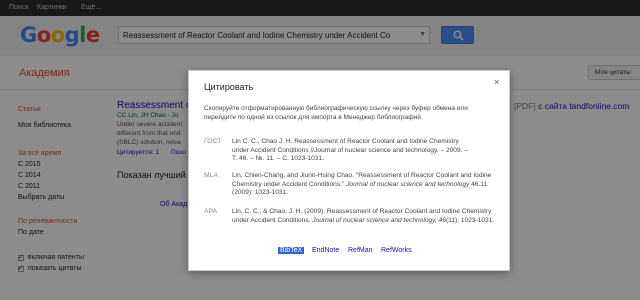 This screenshot has height=300, width=640. What do you see at coordinates (496, 82) in the screenshot?
I see `close-icon: ×` at bounding box center [496, 82].